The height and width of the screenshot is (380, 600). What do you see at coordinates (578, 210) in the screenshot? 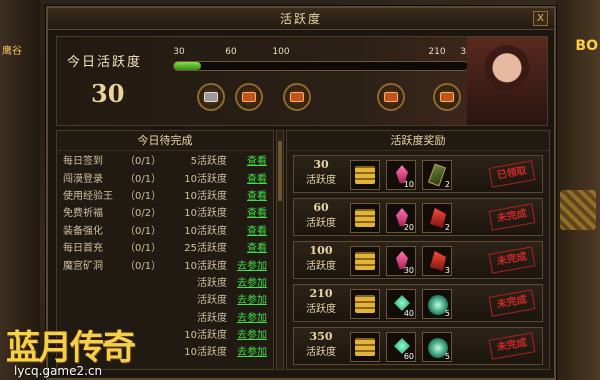
I see `gold-pile-decoration` at bounding box center [578, 210].